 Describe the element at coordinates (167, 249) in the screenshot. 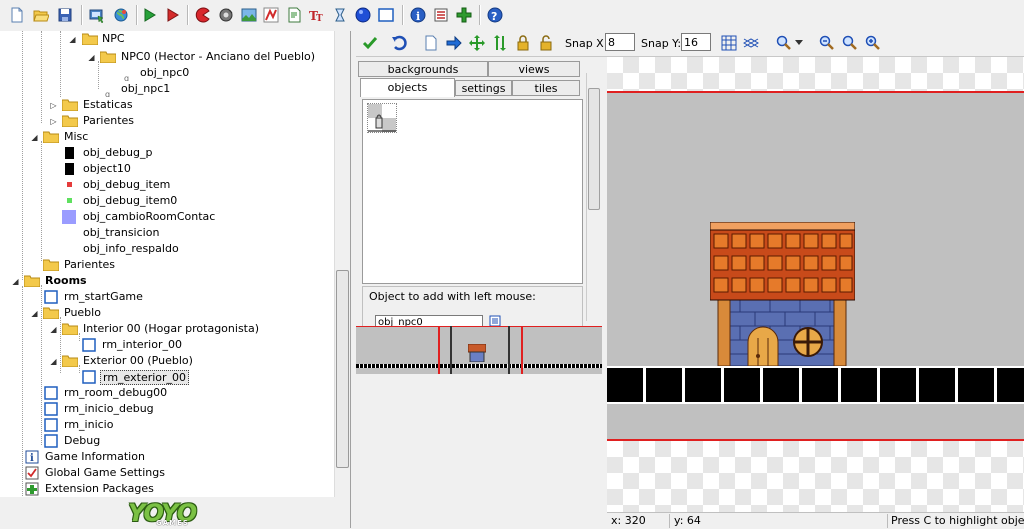

I see `tree-item-obj-info: obj_info_respaldo` at that location.